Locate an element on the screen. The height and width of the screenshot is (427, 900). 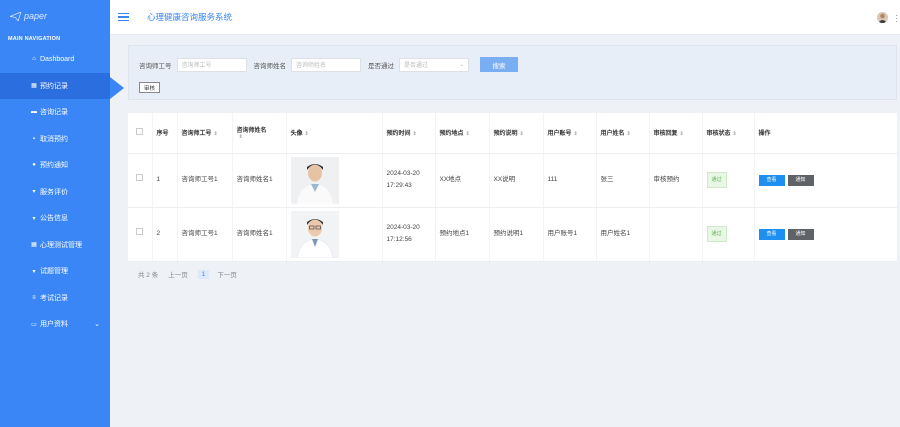
logo-text: paper is located at coordinates (36, 16).